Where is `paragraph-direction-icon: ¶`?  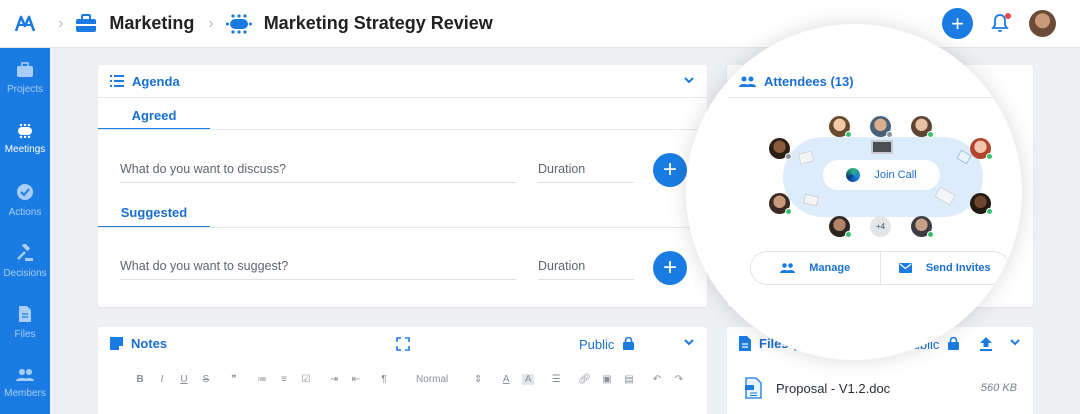
paragraph-direction-icon: ¶ is located at coordinates (384, 379).